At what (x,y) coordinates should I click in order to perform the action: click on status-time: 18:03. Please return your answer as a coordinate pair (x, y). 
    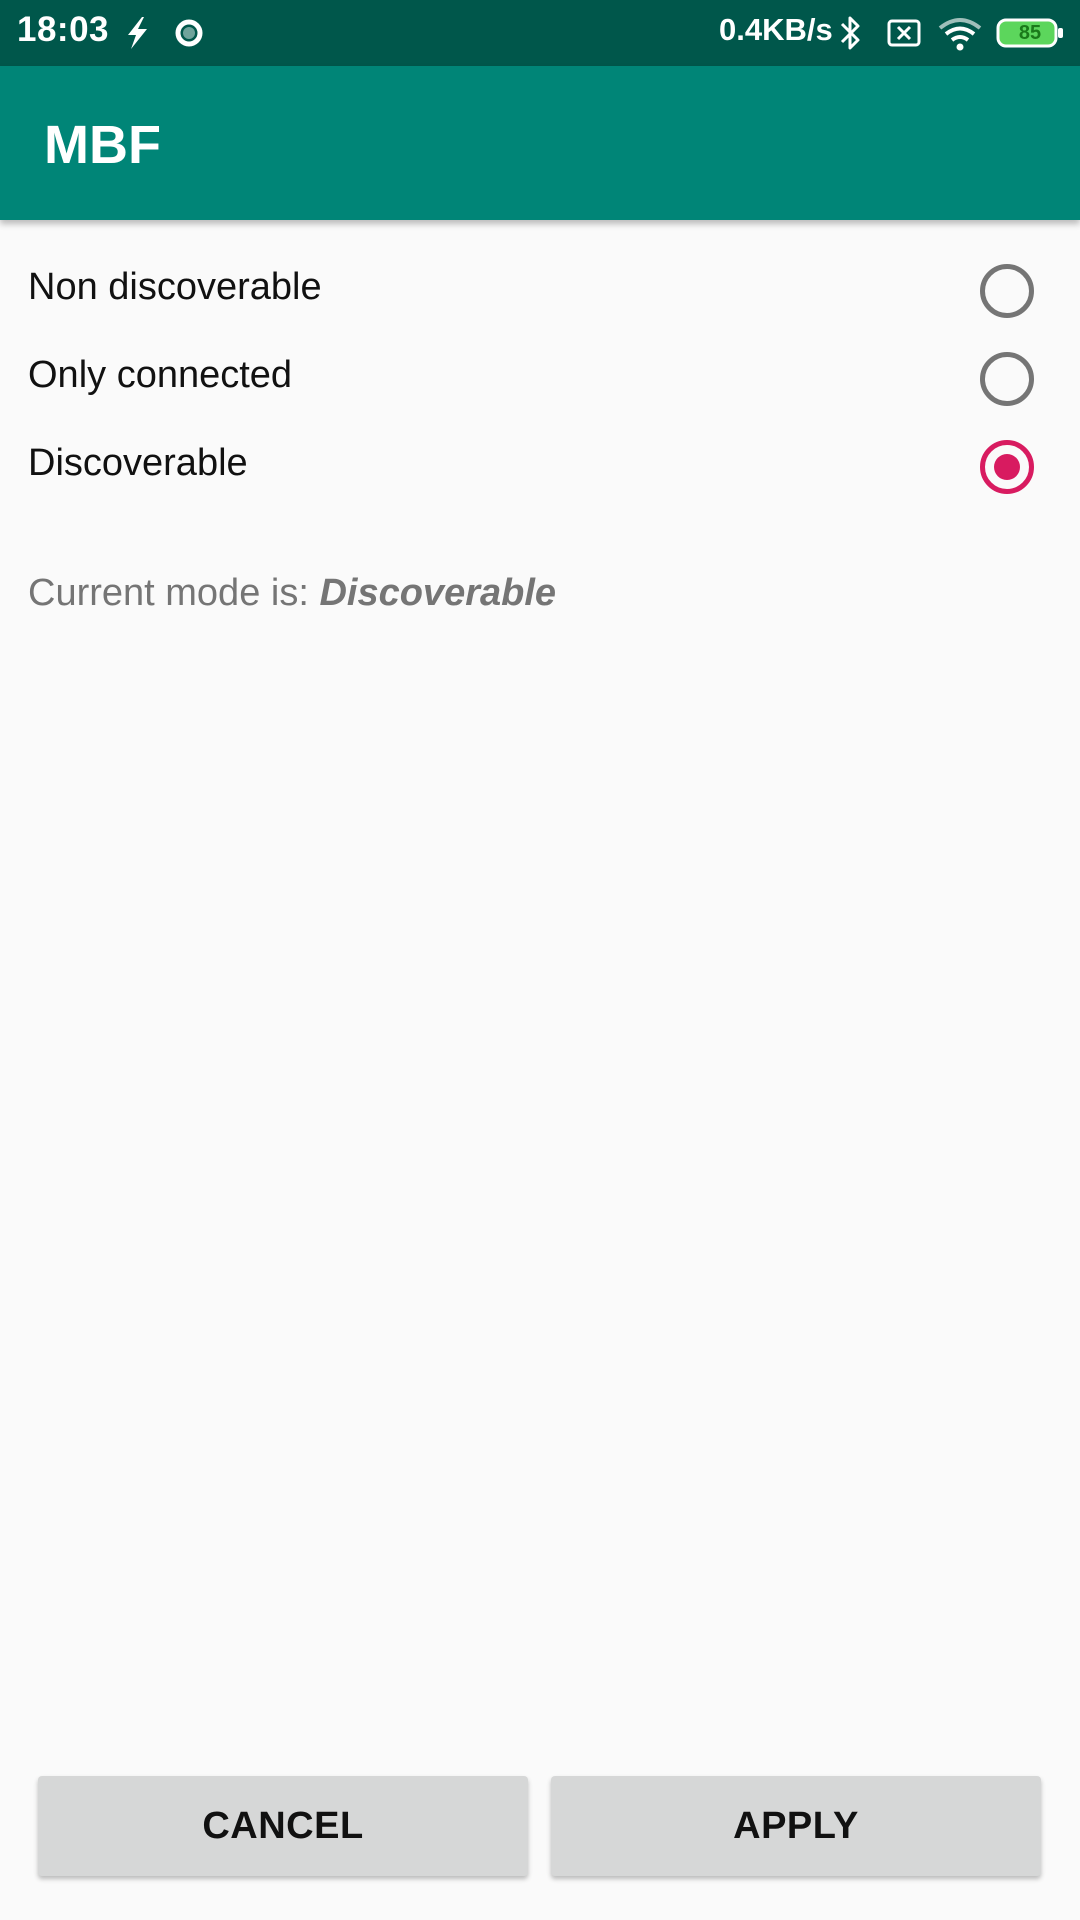
    Looking at the image, I should click on (63, 29).